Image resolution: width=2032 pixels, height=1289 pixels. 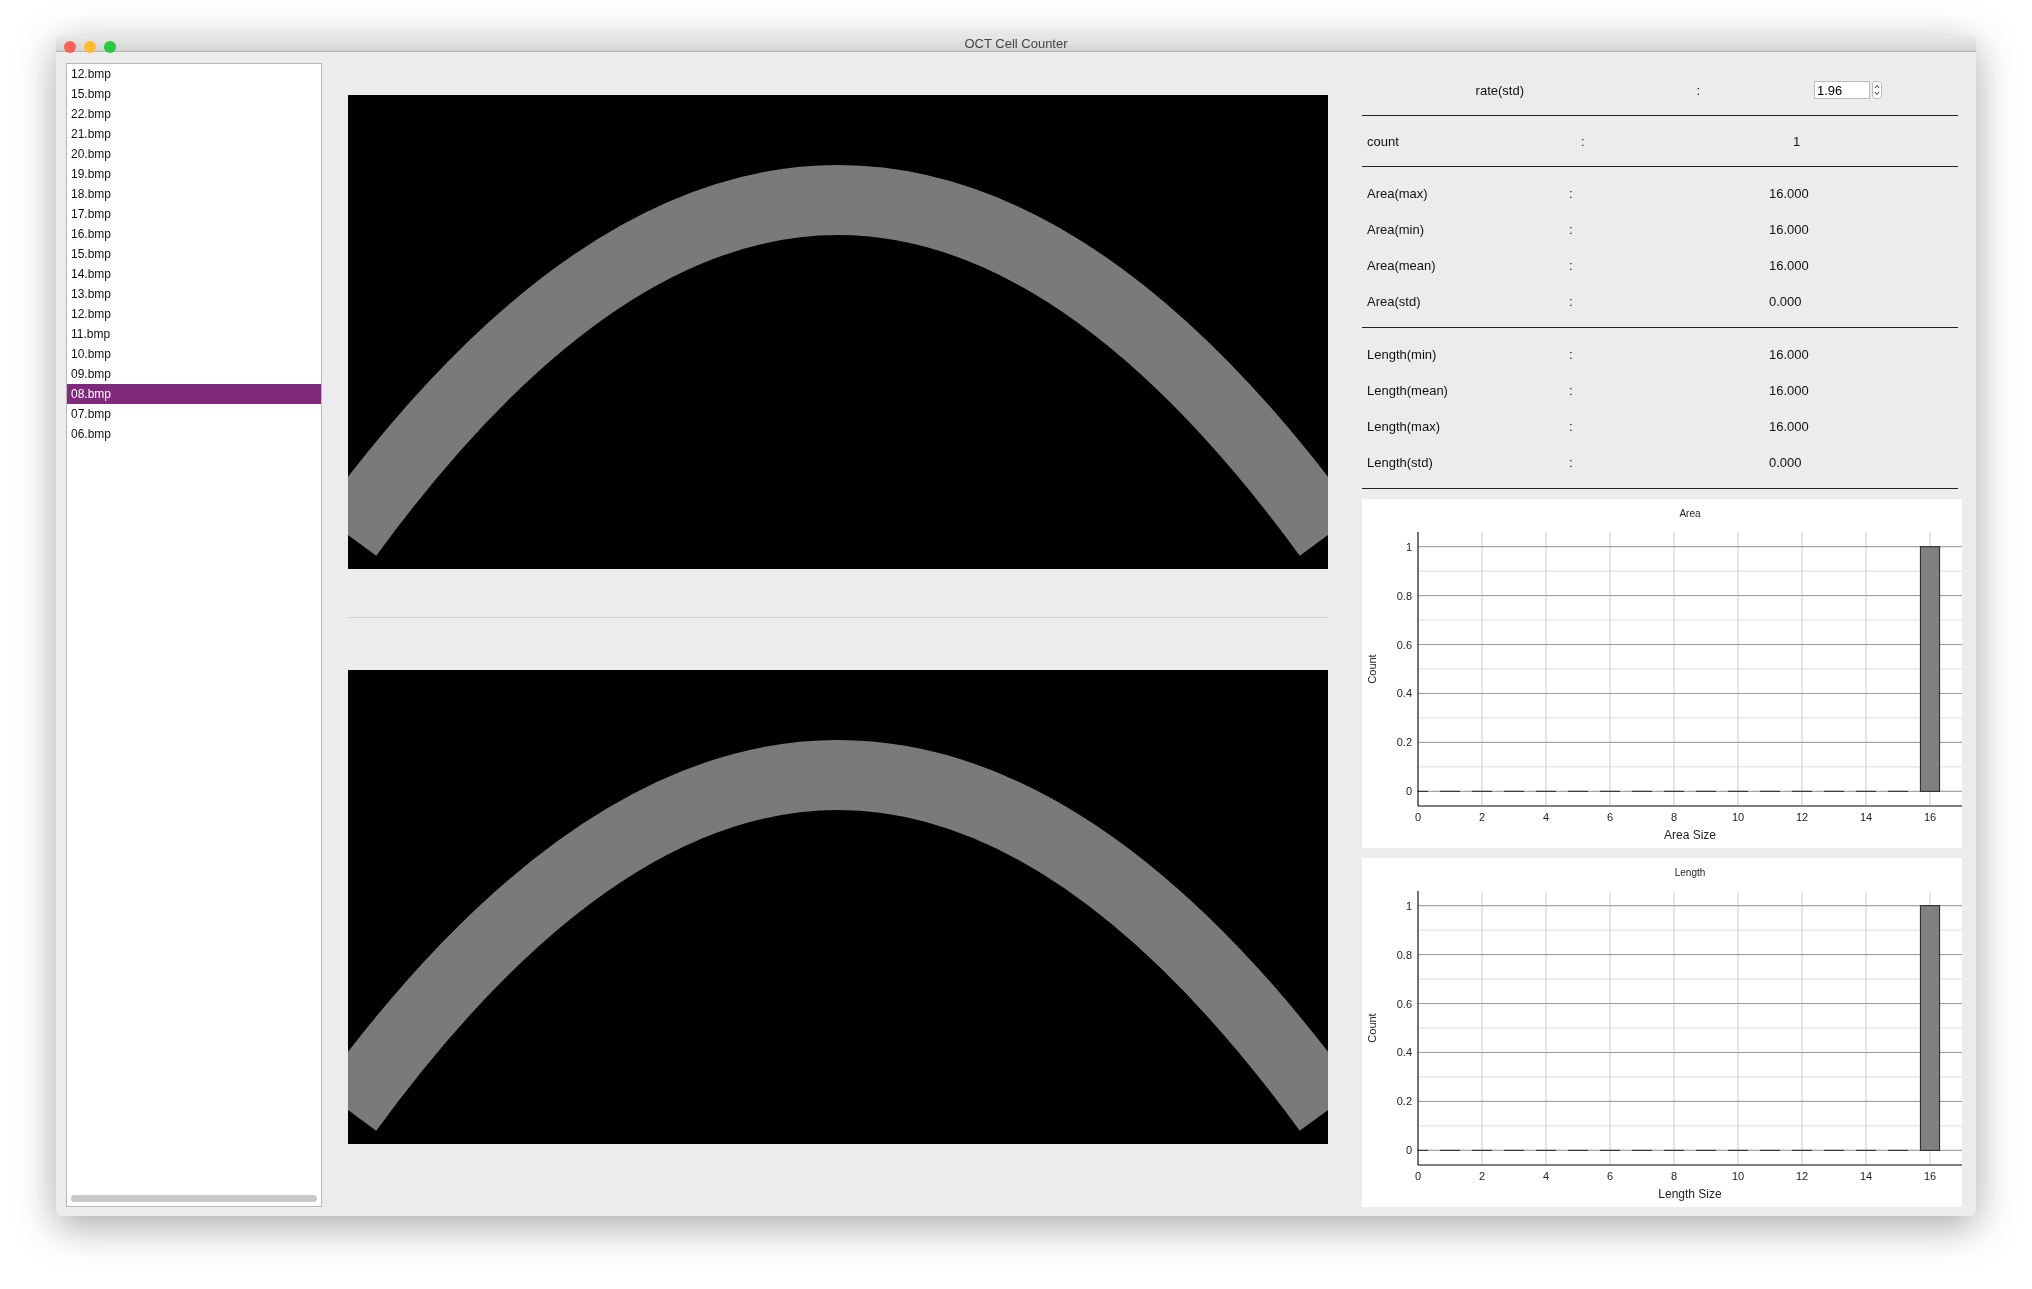 I want to click on file-item: 18.bmp, so click(x=194, y=194).